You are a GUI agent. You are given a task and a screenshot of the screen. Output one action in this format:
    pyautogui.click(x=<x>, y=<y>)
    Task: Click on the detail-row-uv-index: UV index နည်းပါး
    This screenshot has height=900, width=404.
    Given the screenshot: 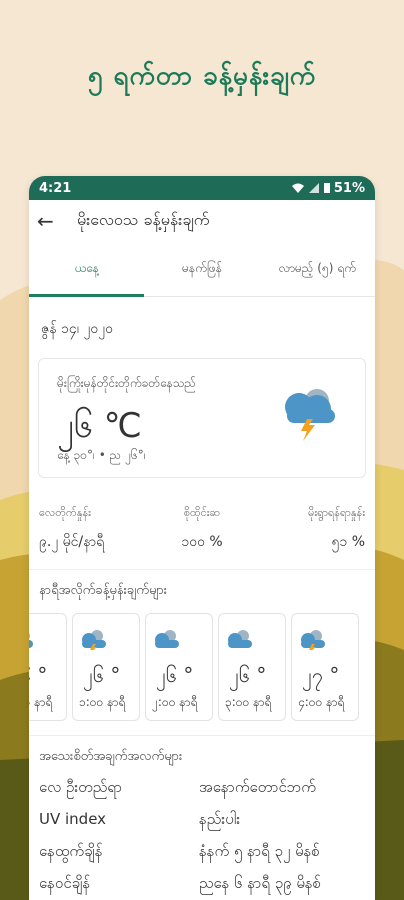 What is the action you would take?
    pyautogui.click(x=202, y=819)
    